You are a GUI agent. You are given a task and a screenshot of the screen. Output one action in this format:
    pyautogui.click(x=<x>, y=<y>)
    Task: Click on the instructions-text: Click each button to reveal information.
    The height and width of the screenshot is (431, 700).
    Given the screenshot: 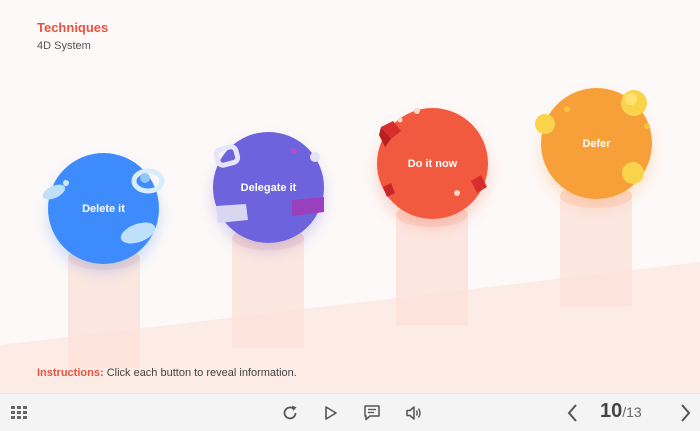 What is the action you would take?
    pyautogui.click(x=201, y=373)
    